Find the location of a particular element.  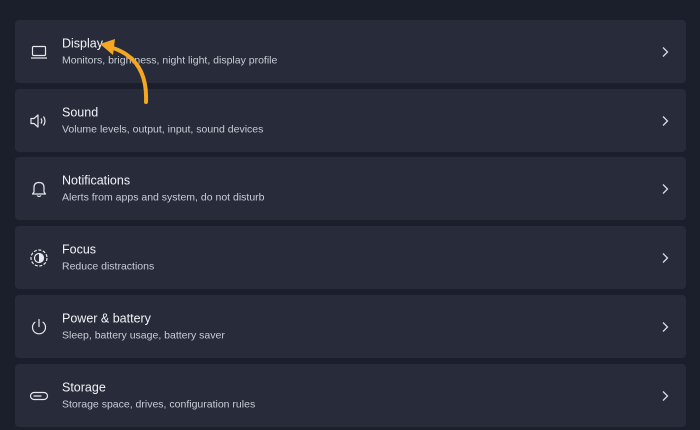

focus-icon is located at coordinates (39, 258).